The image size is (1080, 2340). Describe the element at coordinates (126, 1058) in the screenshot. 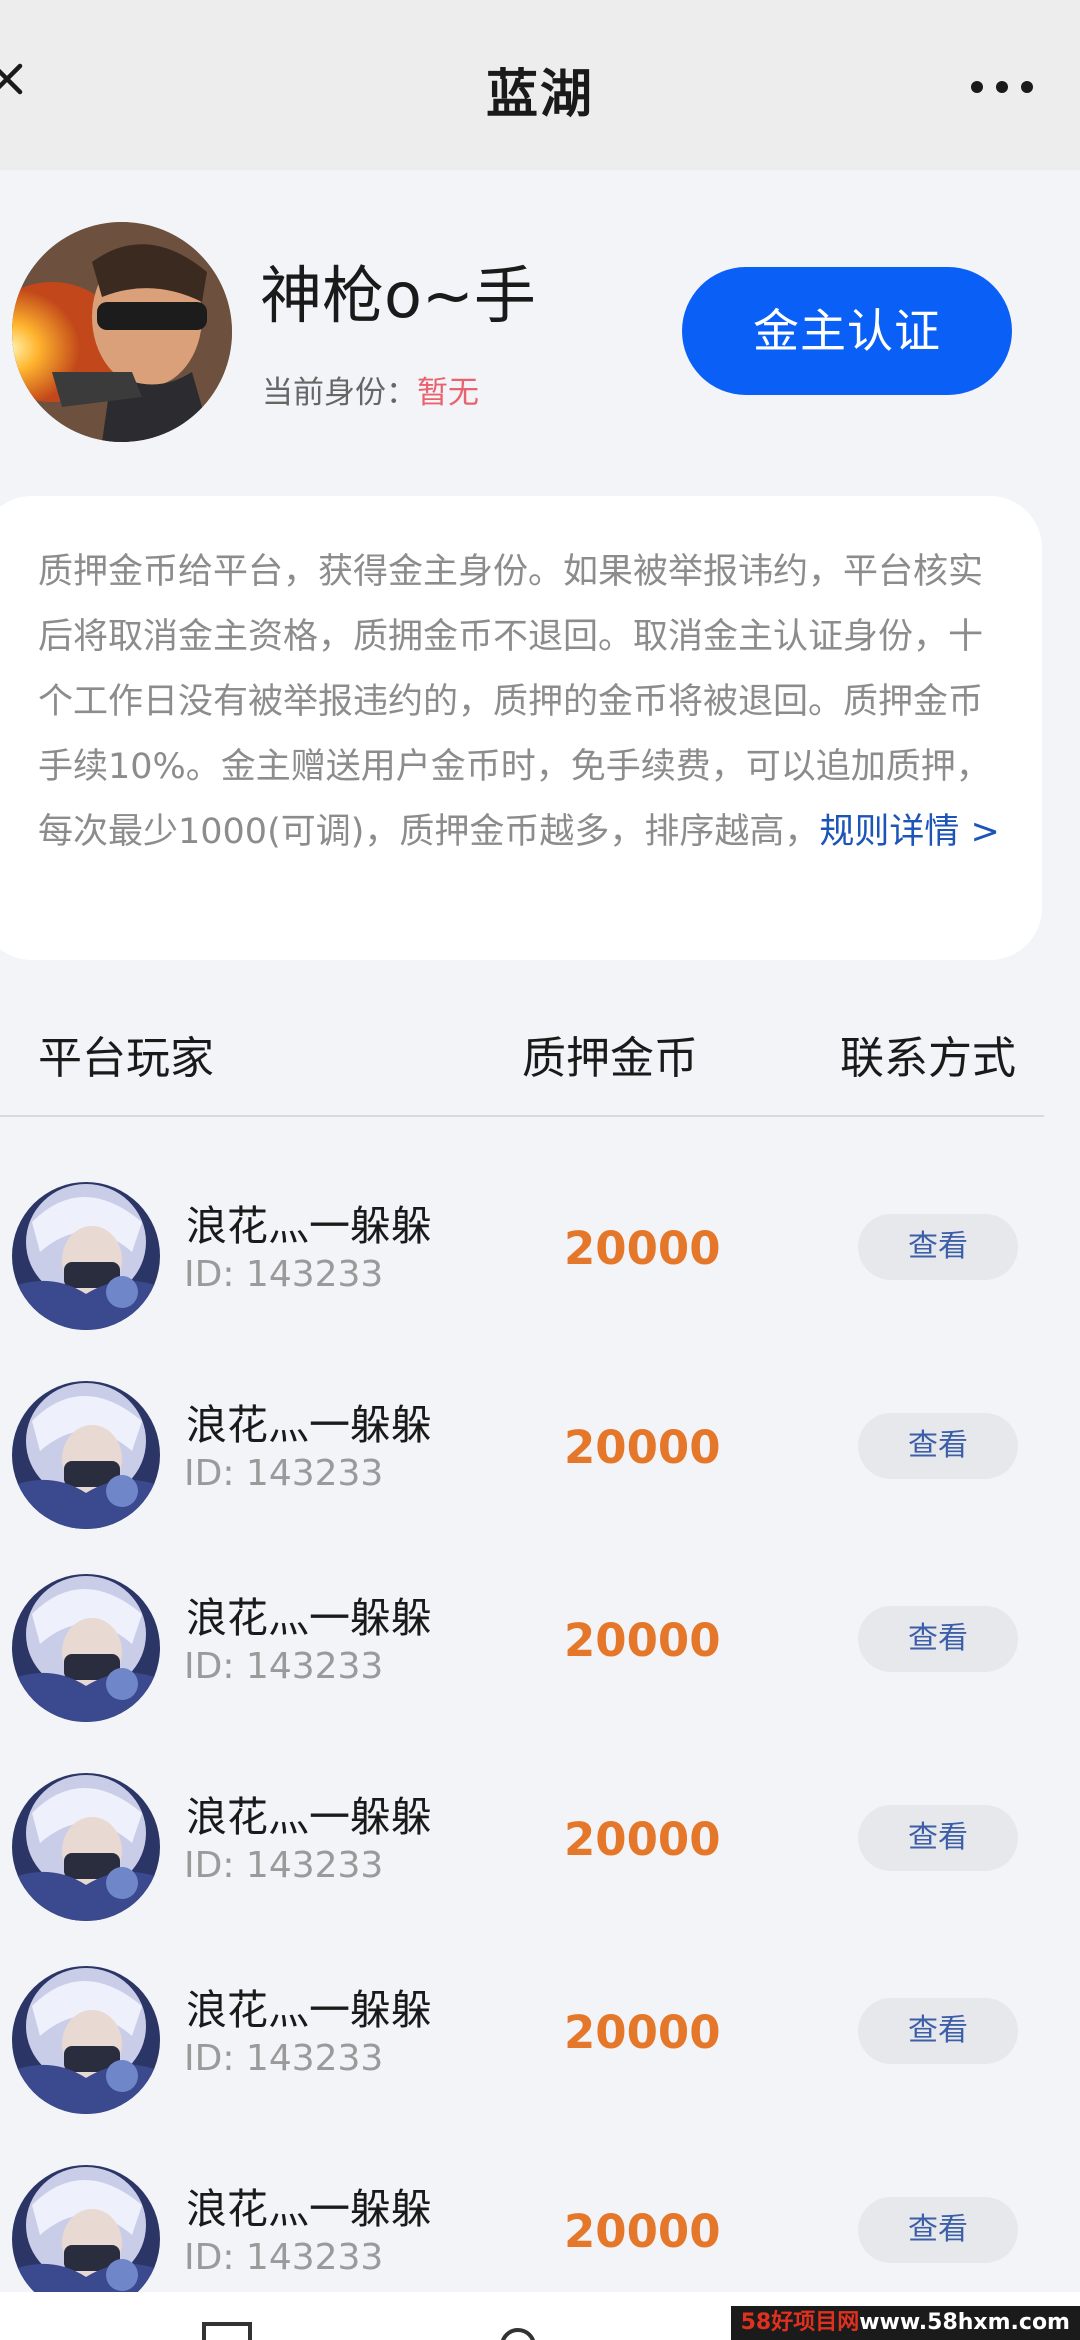

I see `header-player: 平台玩家` at that location.